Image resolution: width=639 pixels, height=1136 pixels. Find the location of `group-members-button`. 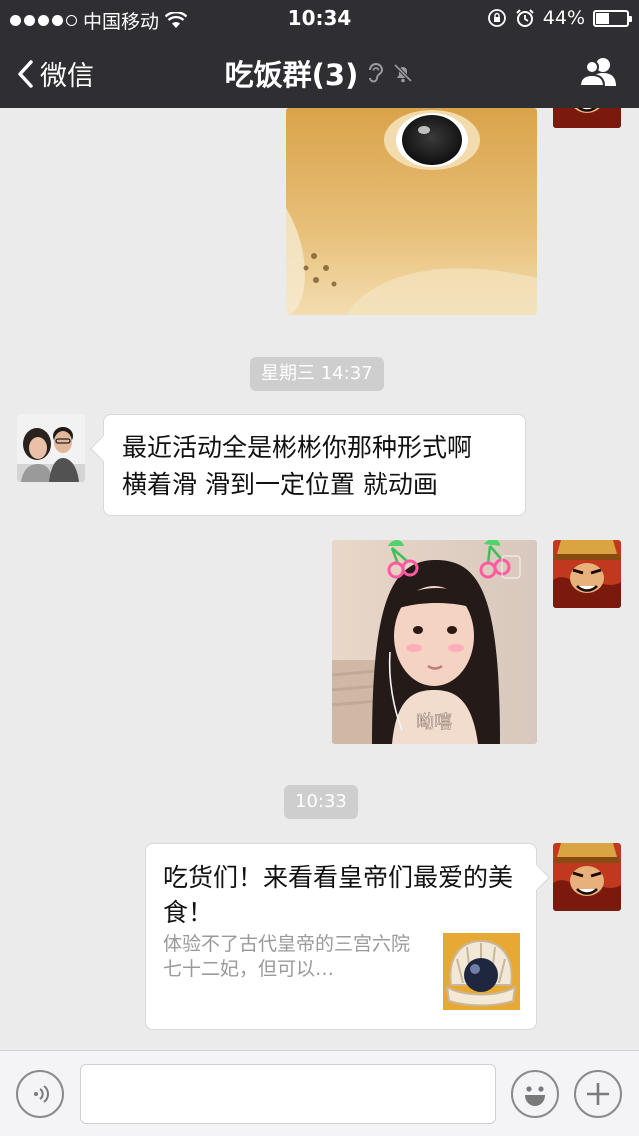

group-members-button is located at coordinates (598, 74).